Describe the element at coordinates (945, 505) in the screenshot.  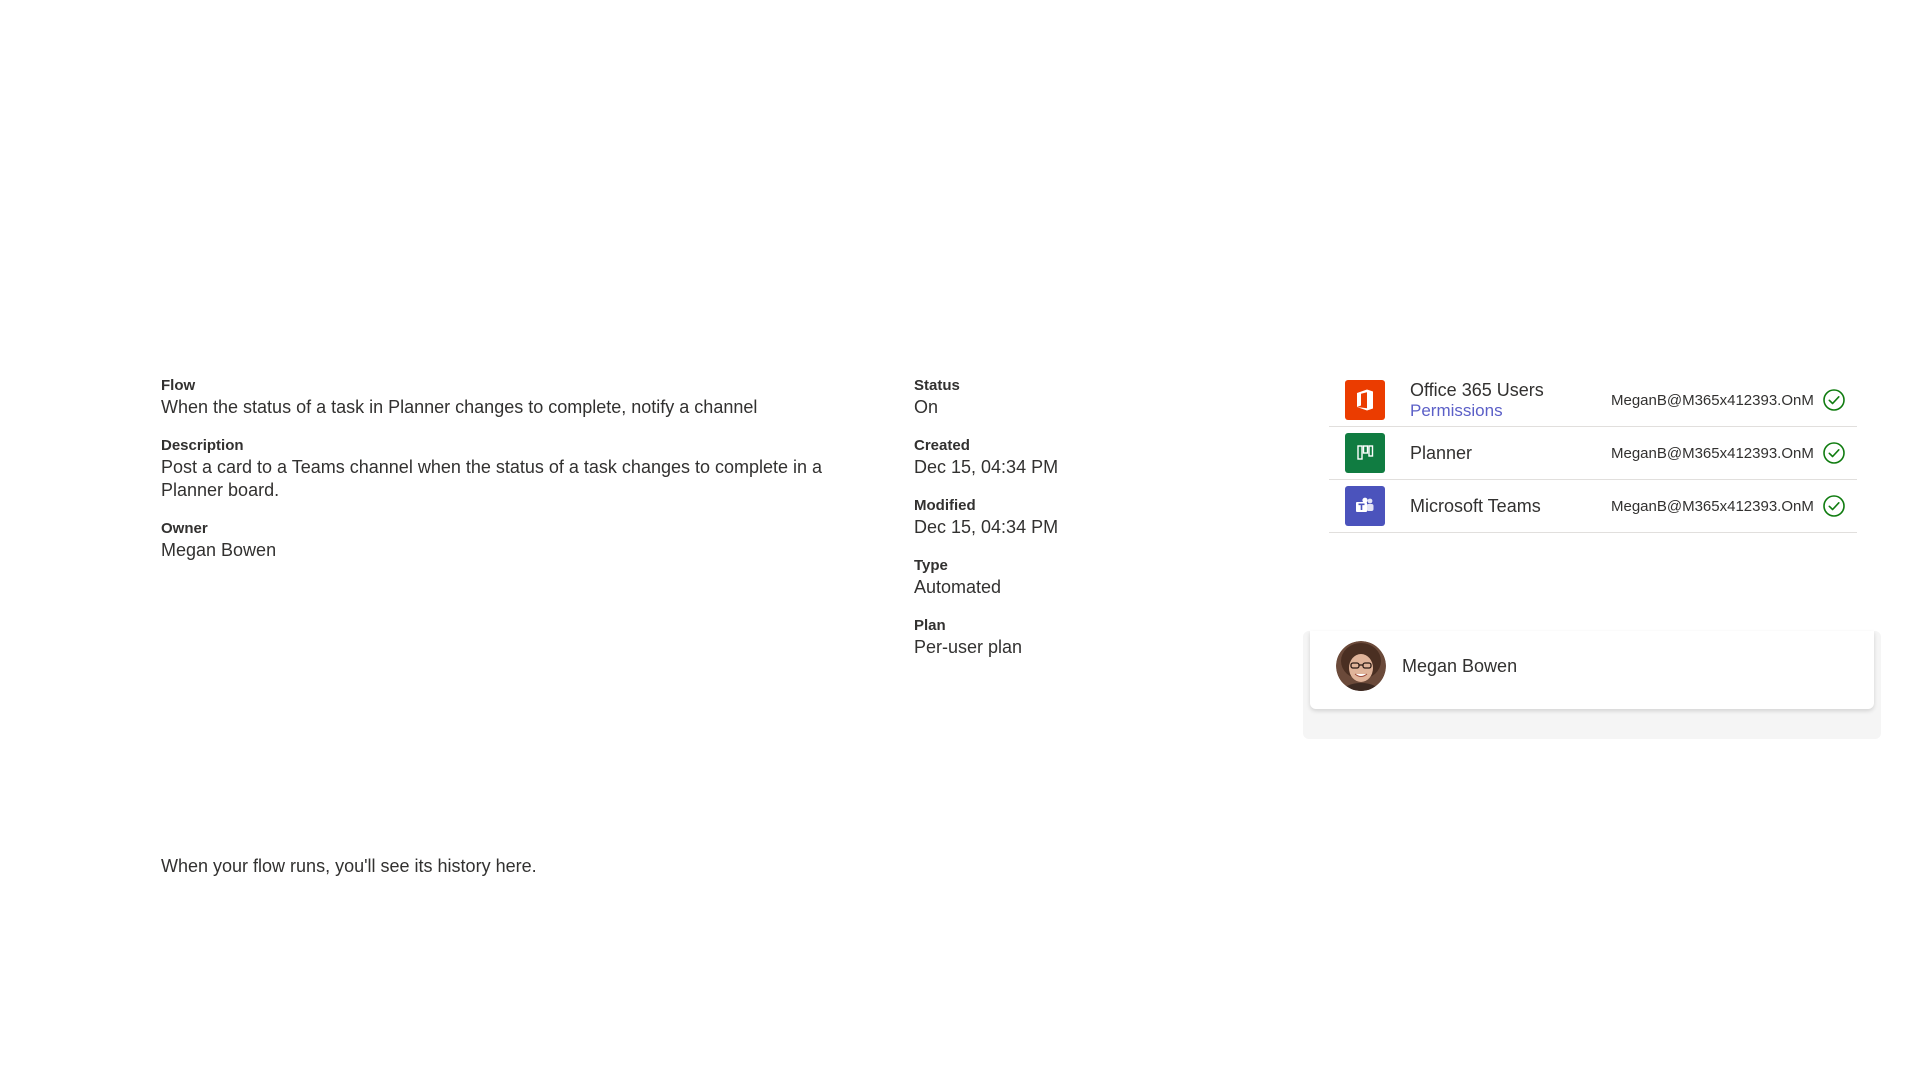
I see `modified-label: Modified` at that location.